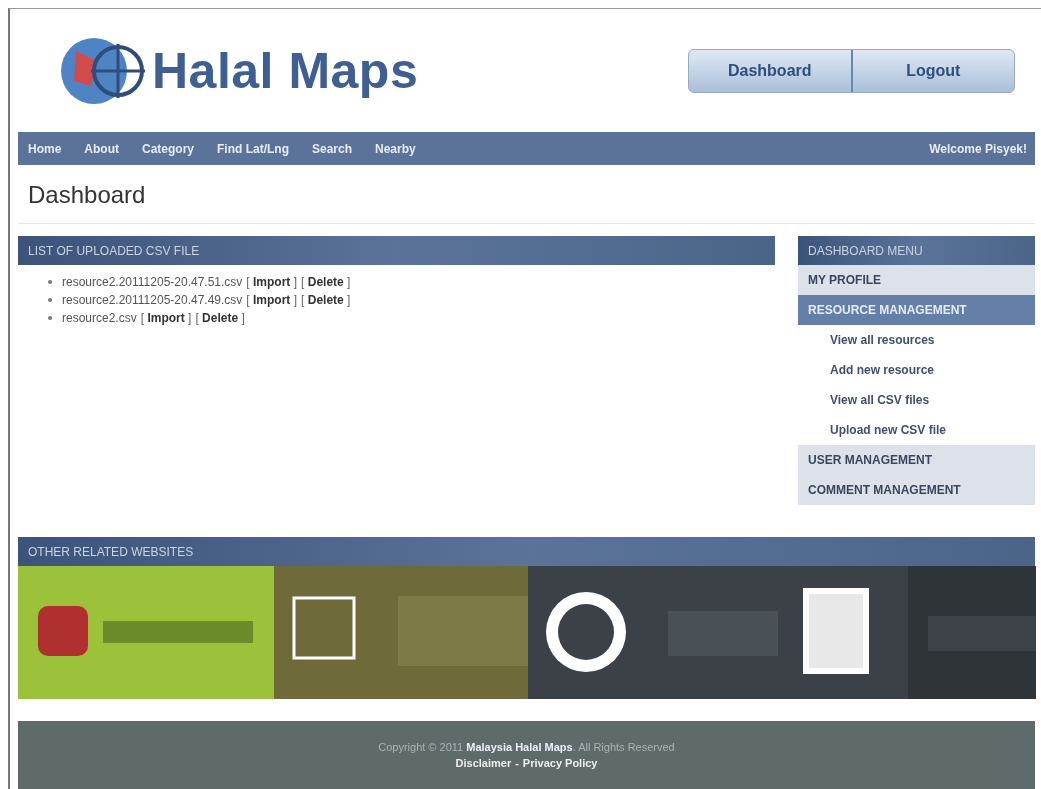 The width and height of the screenshot is (1041, 789). What do you see at coordinates (932, 70) in the screenshot?
I see `header-button: Logout` at bounding box center [932, 70].